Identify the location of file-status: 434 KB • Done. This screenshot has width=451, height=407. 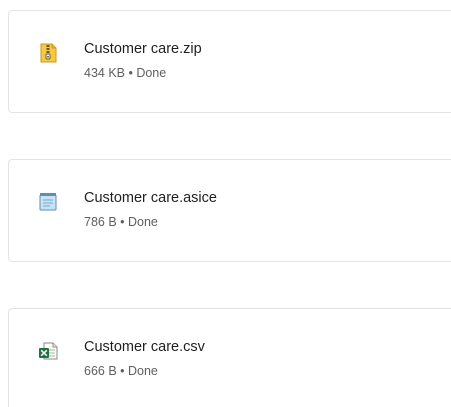
(125, 73).